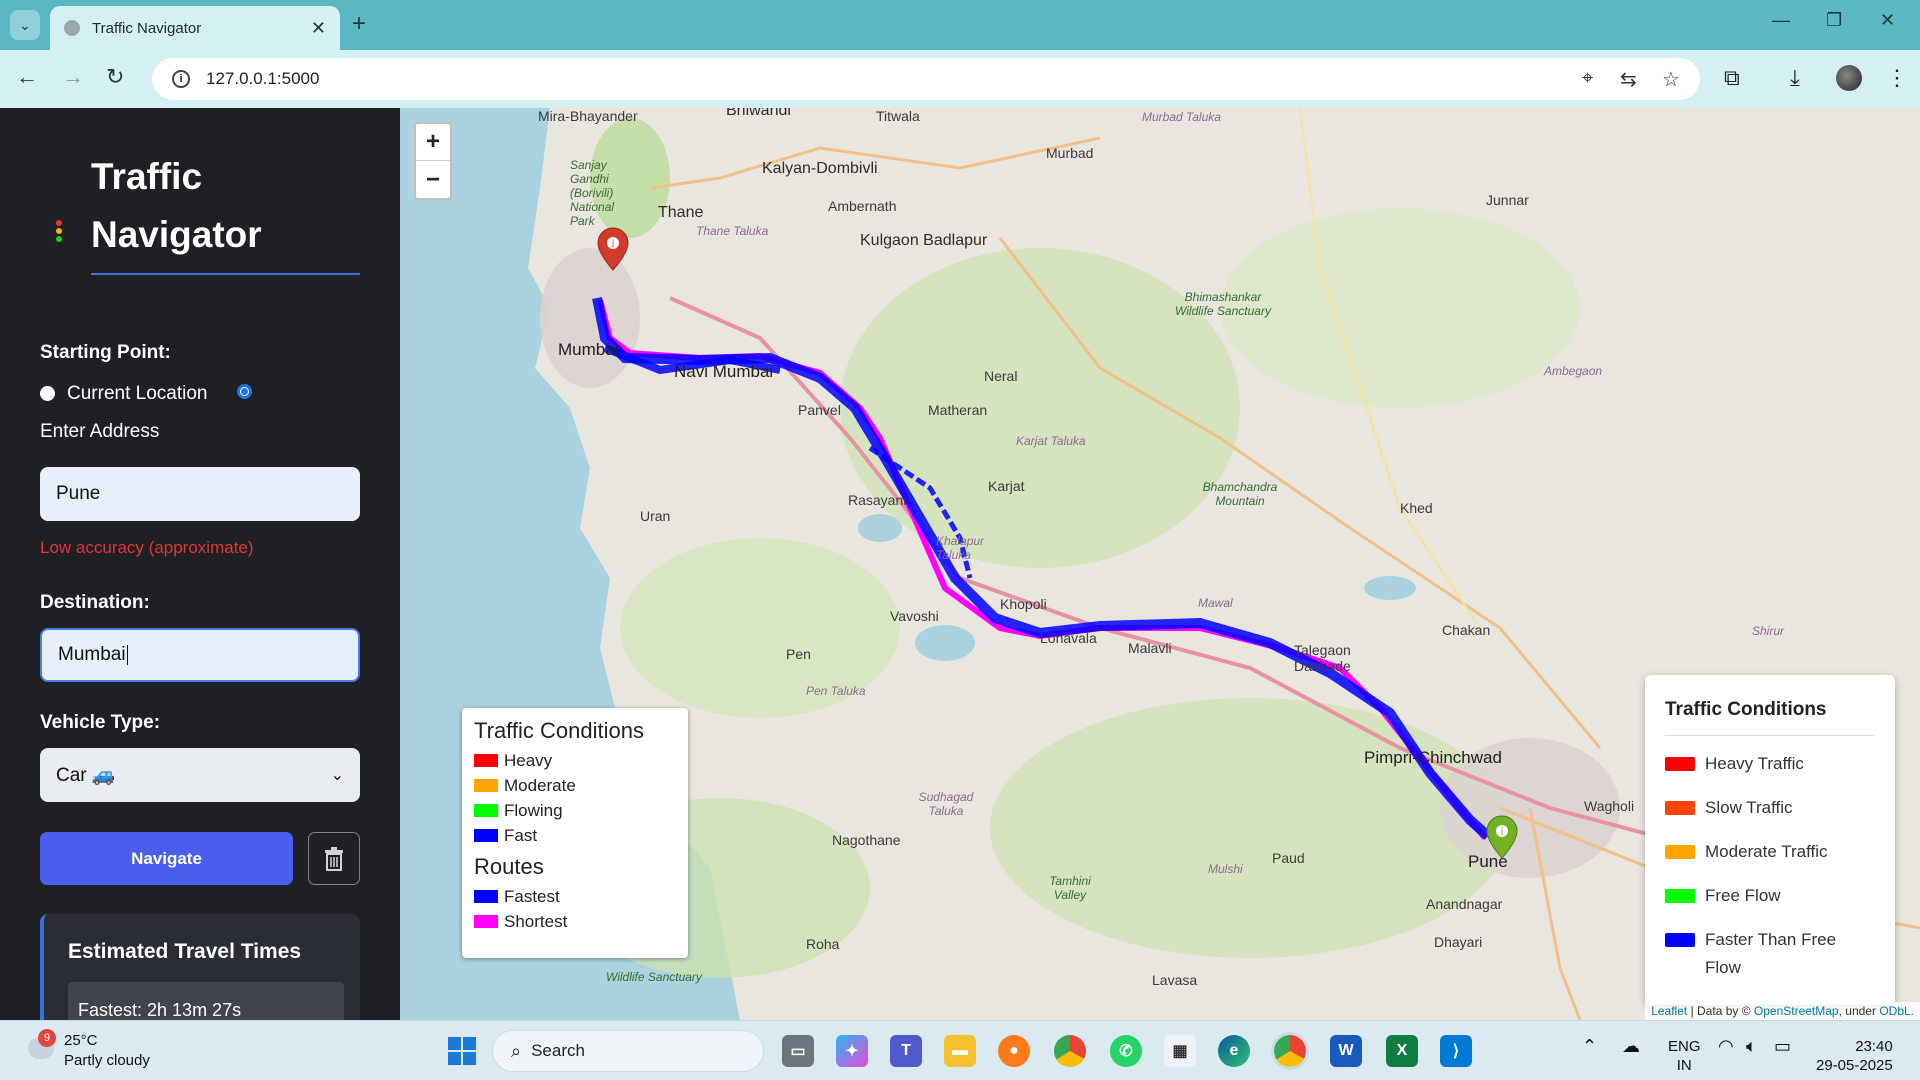 The image size is (1920, 1080). Describe the element at coordinates (1609, 806) in the screenshot. I see `map-label-wagholi: Wagholi` at that location.